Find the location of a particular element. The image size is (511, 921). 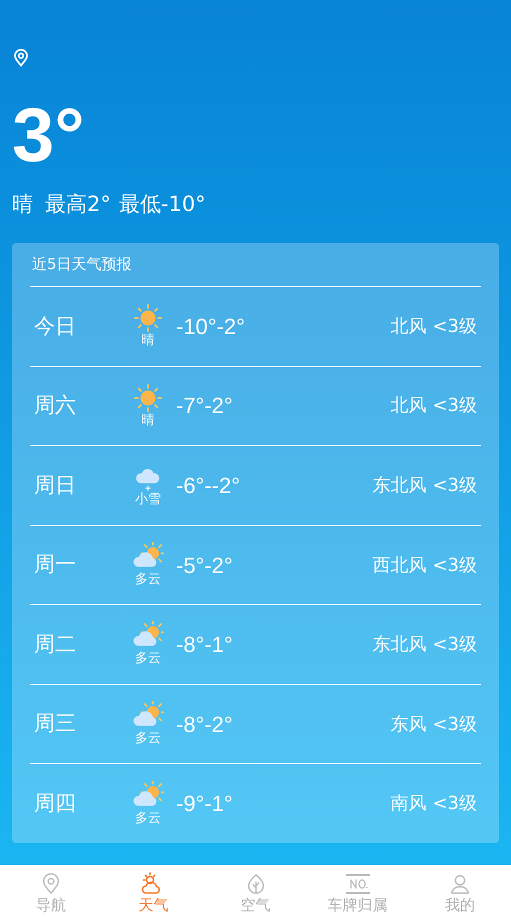

temperature-range: -9°-1° is located at coordinates (204, 804).